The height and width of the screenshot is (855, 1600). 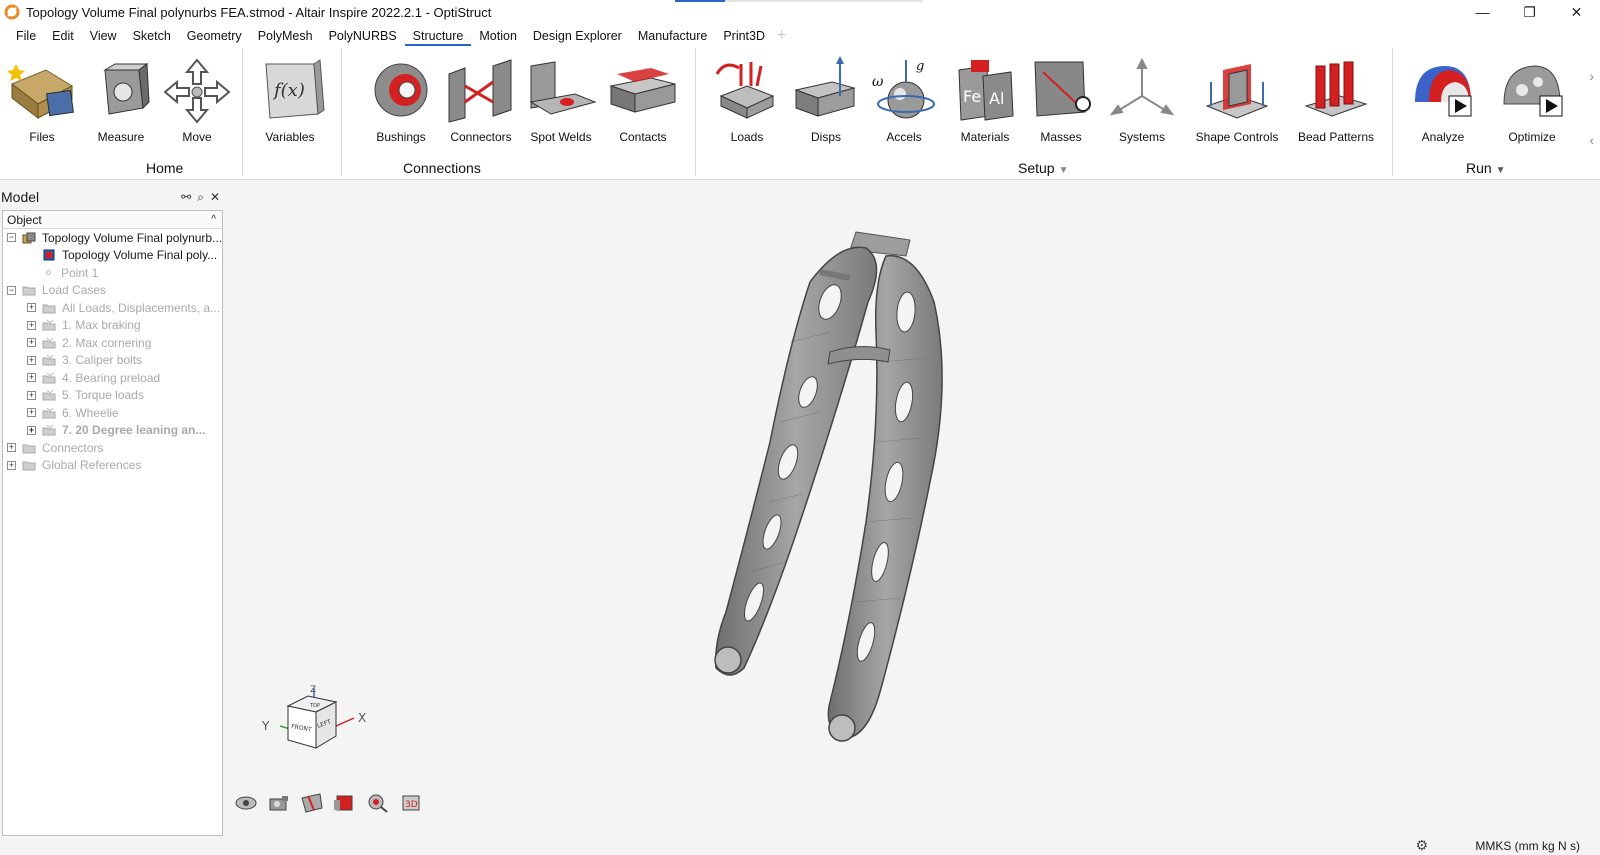 I want to click on run-group-label: Run ▼, so click(x=1485, y=168).